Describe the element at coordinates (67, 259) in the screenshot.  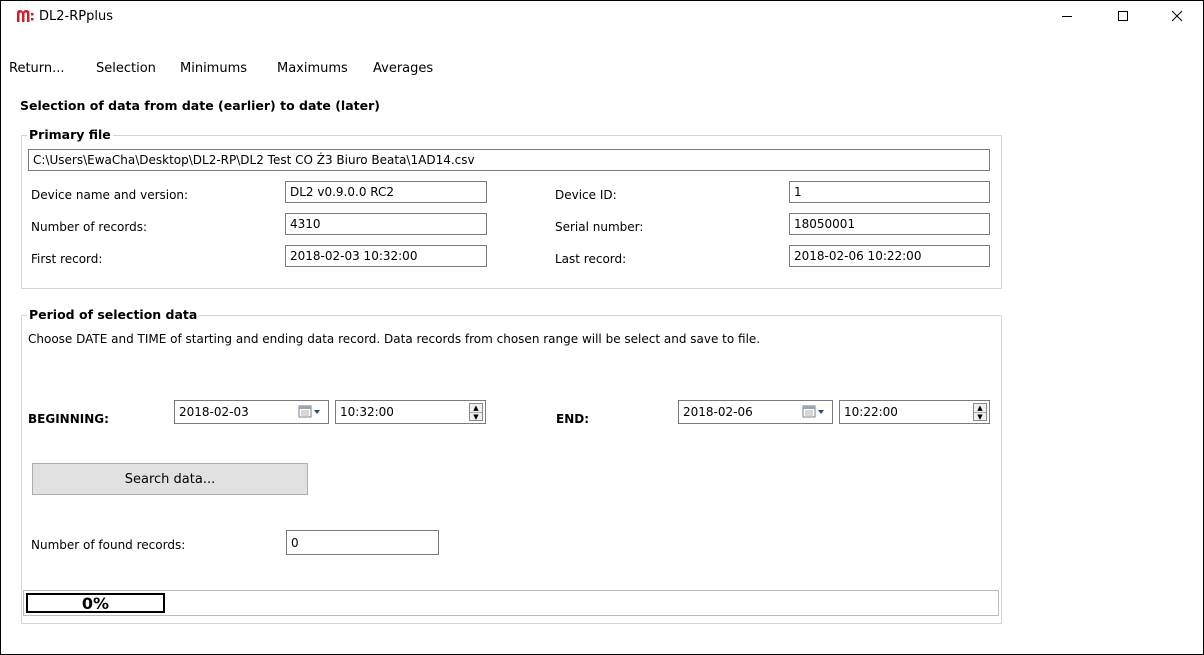
I see `first-record-label: First record:` at that location.